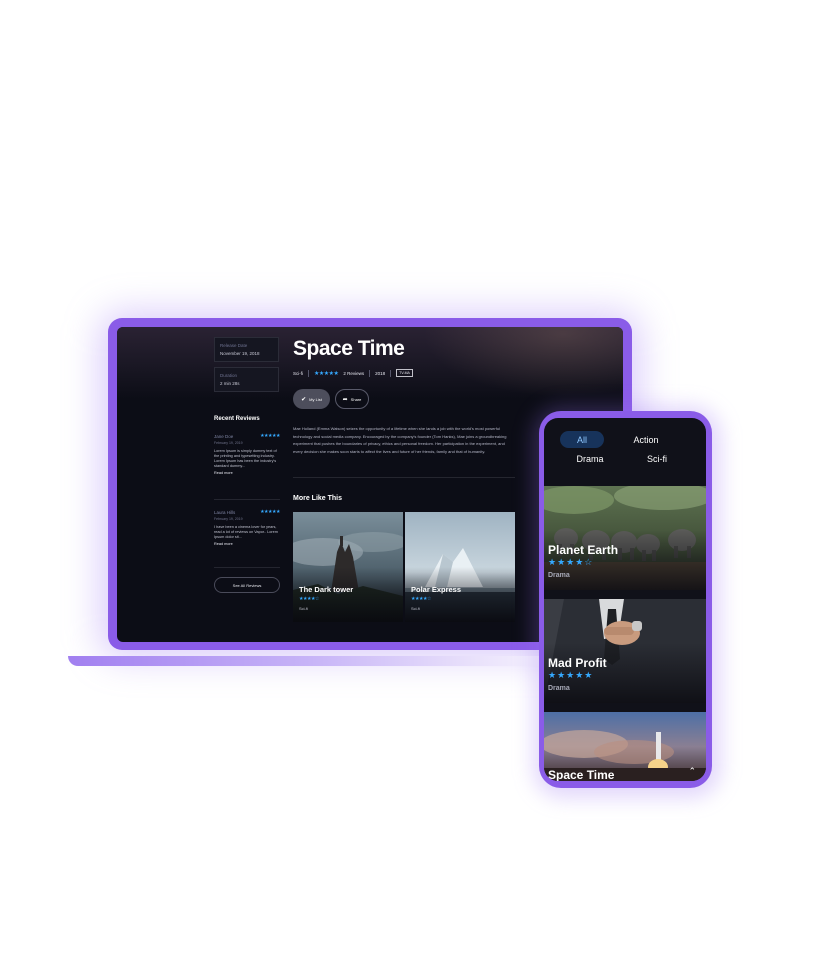 This screenshot has height=979, width=819. What do you see at coordinates (349, 348) in the screenshot?
I see `movie-title: Space Time` at bounding box center [349, 348].